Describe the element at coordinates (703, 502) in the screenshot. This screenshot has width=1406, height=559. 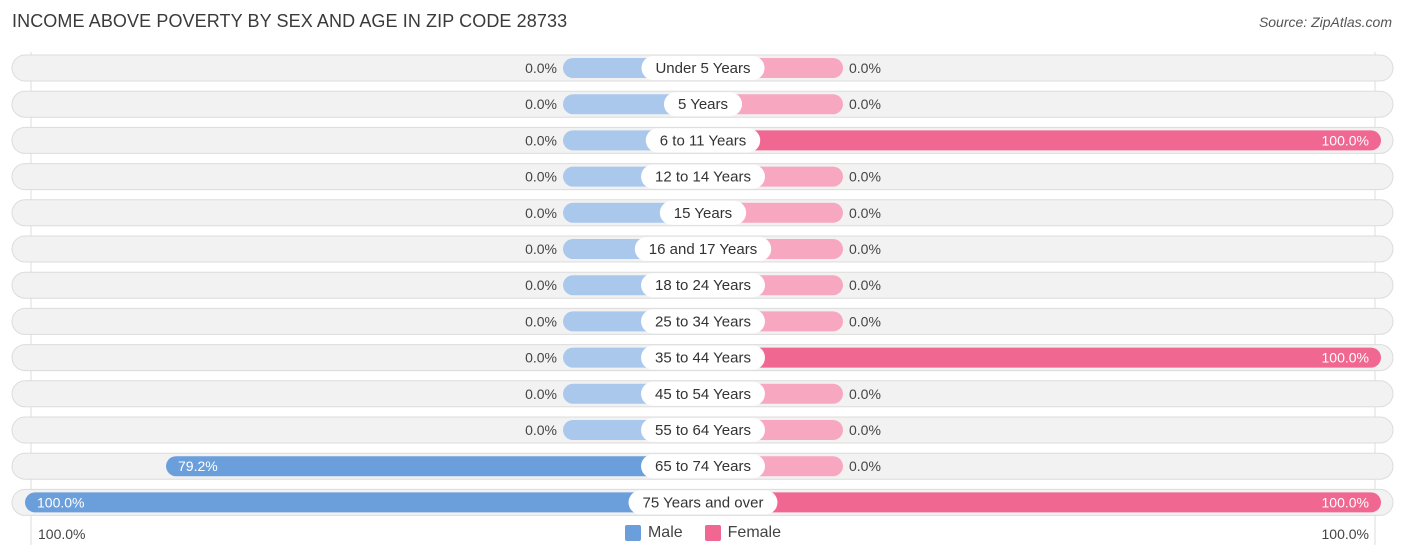
I see `category-label: 75 Years and over` at that location.